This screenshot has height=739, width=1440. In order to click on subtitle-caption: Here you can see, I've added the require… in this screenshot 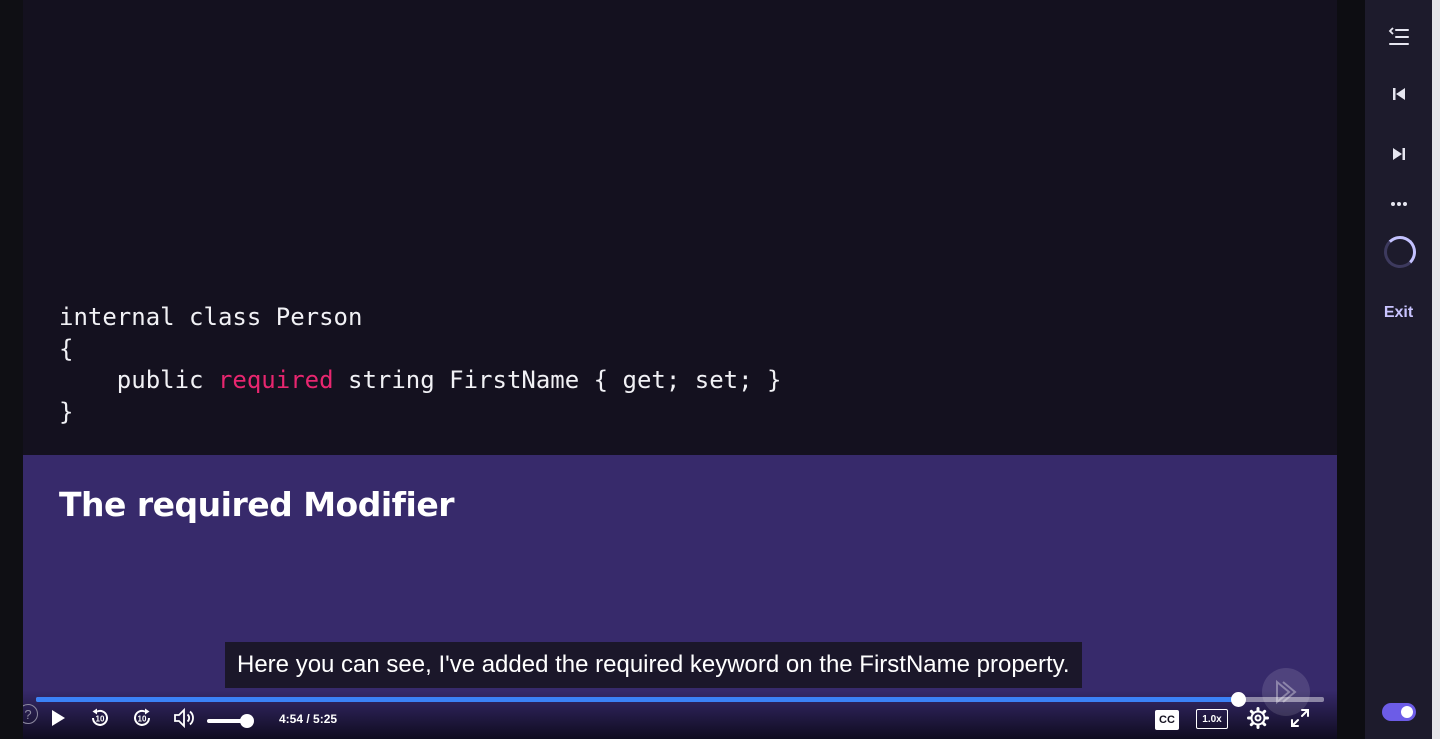, I will do `click(653, 665)`.